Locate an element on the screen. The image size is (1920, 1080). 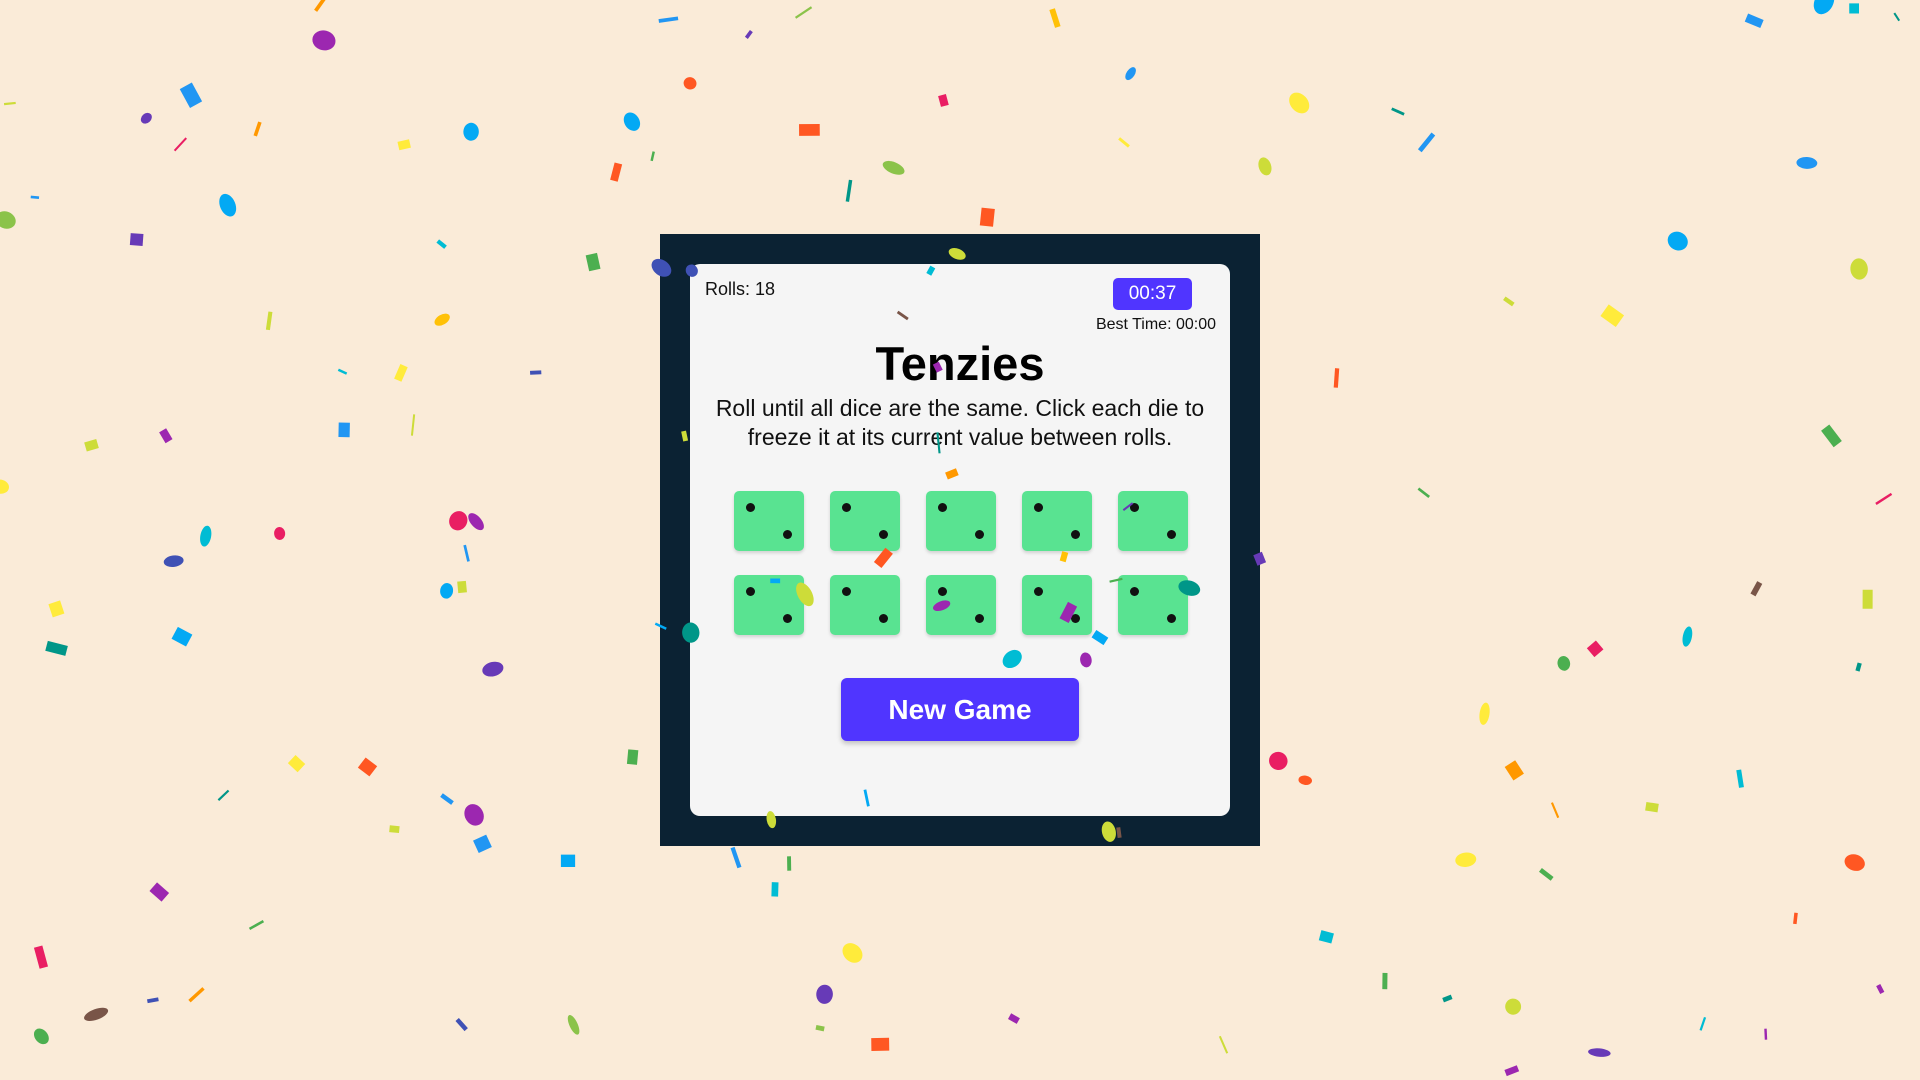
new-game-button: New Game is located at coordinates (960, 709).